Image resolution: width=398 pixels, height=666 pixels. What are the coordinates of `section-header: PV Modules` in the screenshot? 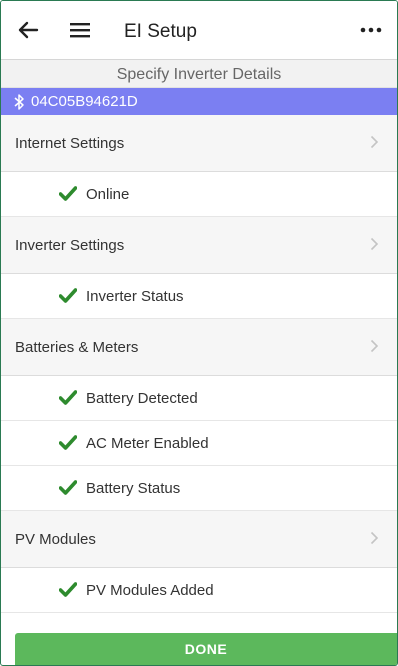 It's located at (199, 539).